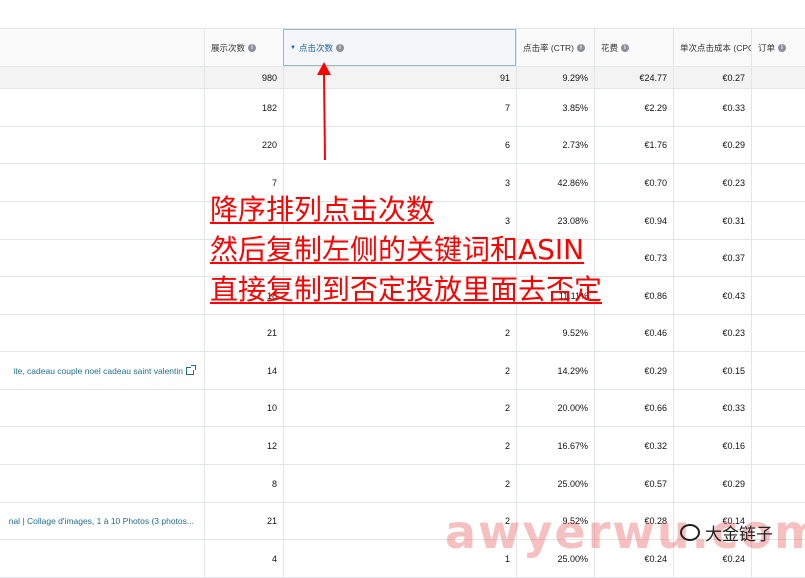 The image size is (805, 578). I want to click on header-orders: 订单 i, so click(778, 47).